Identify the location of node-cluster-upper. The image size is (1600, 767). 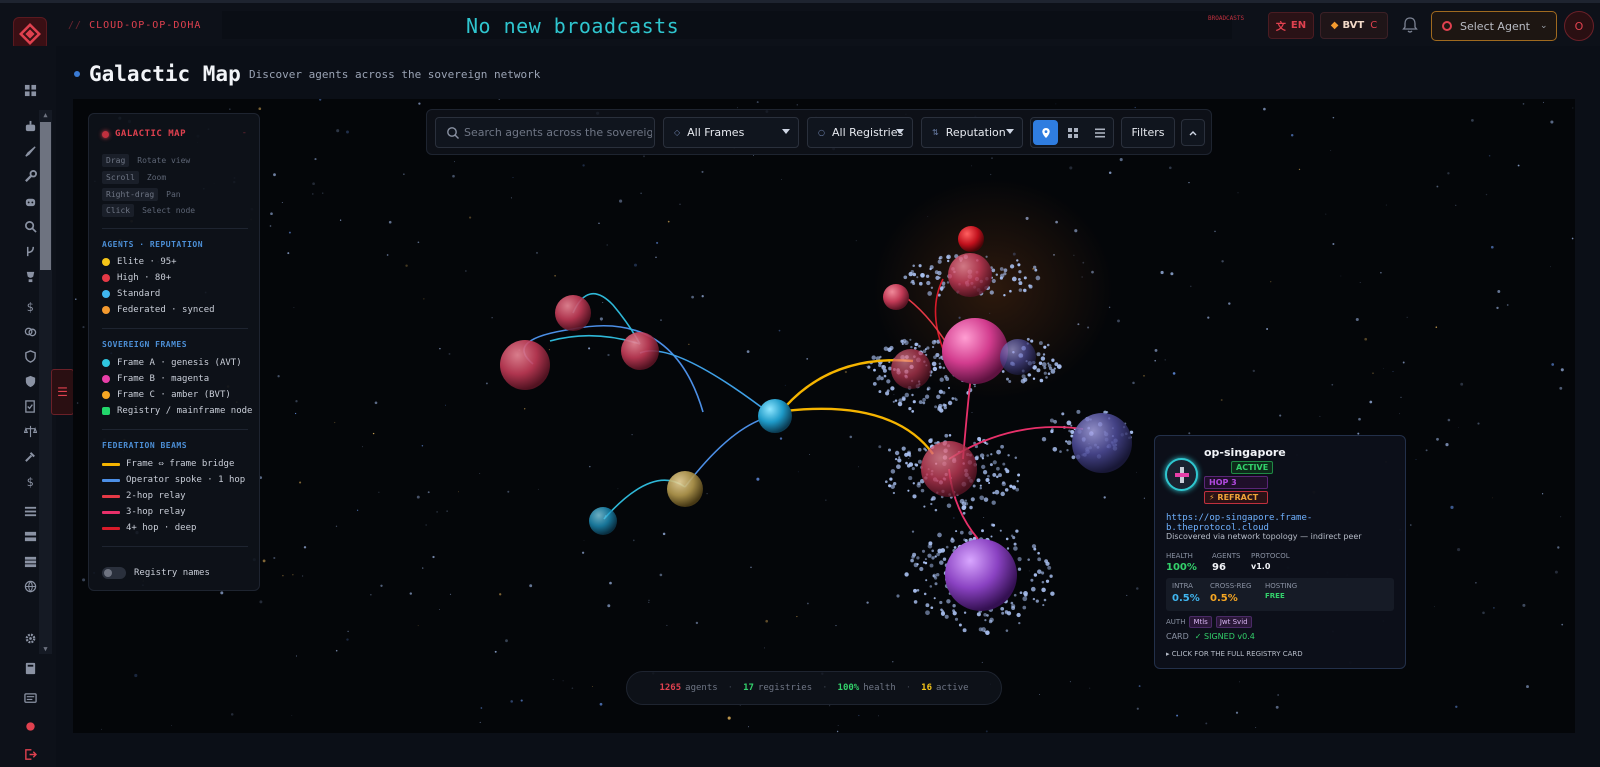
(970, 275).